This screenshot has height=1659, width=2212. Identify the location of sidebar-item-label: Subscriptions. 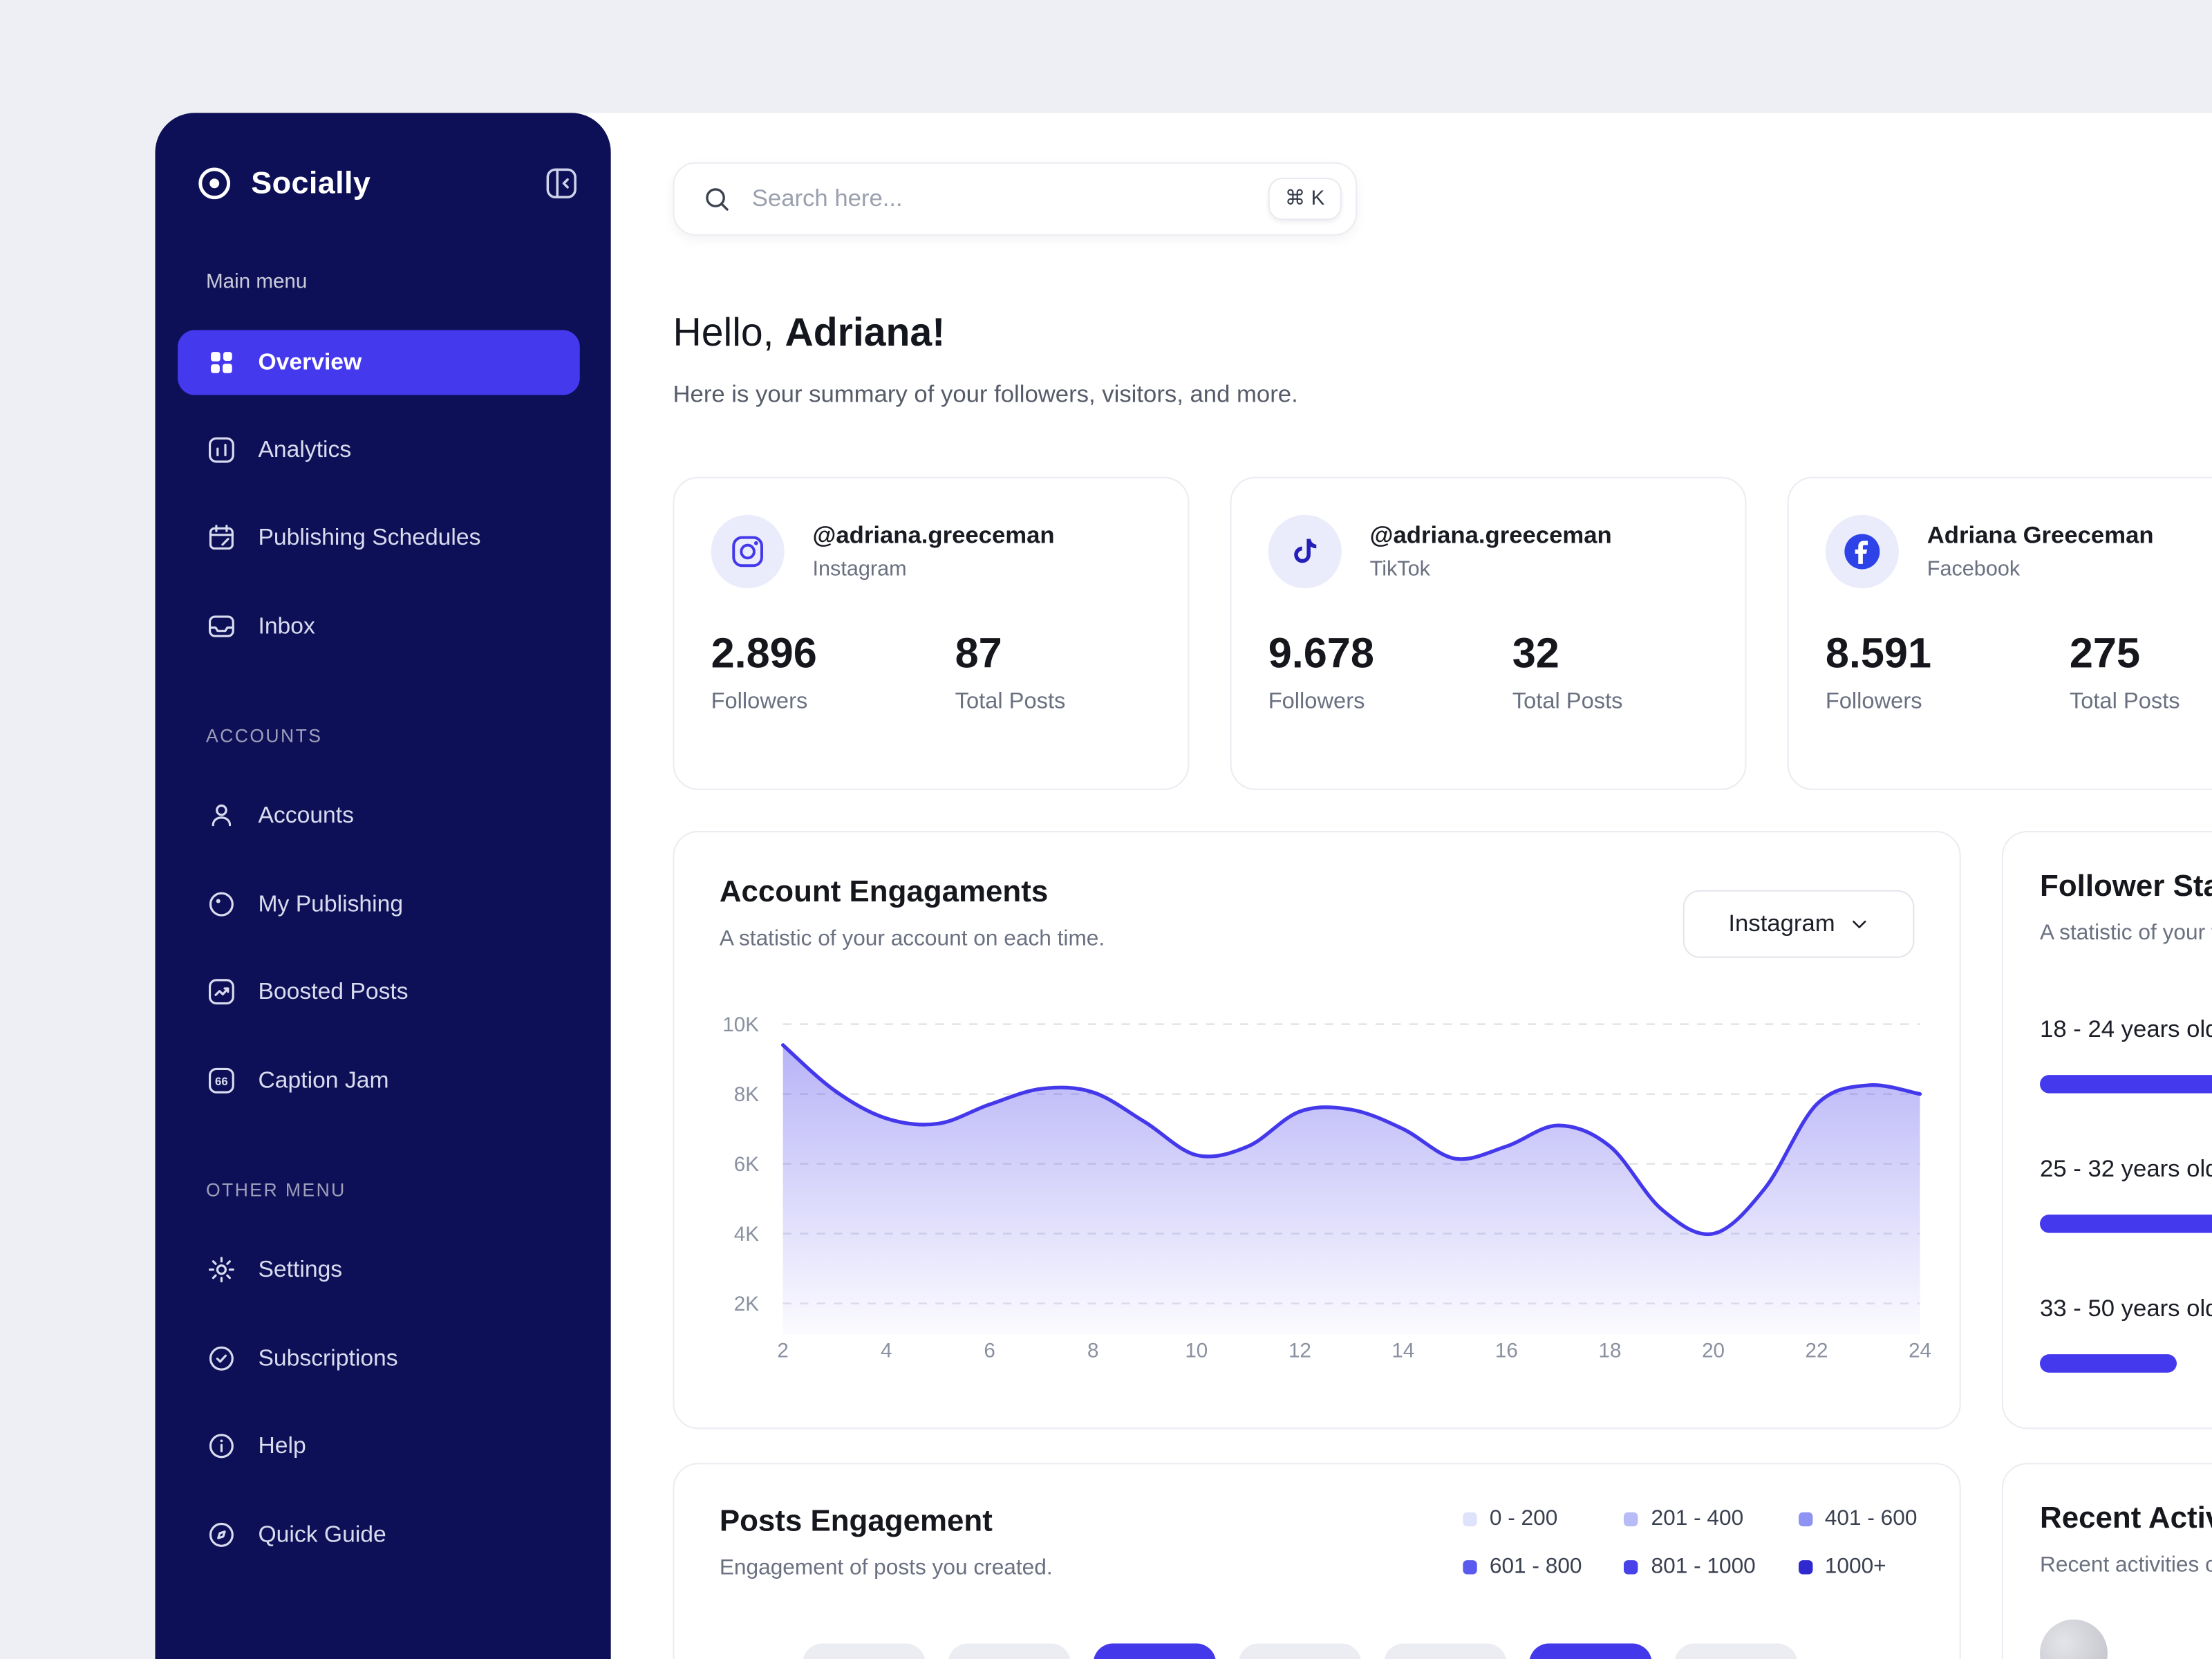
(328, 1357).